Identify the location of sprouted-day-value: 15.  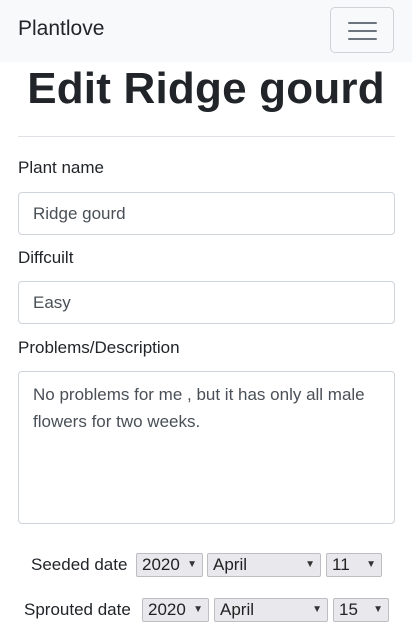
(348, 609).